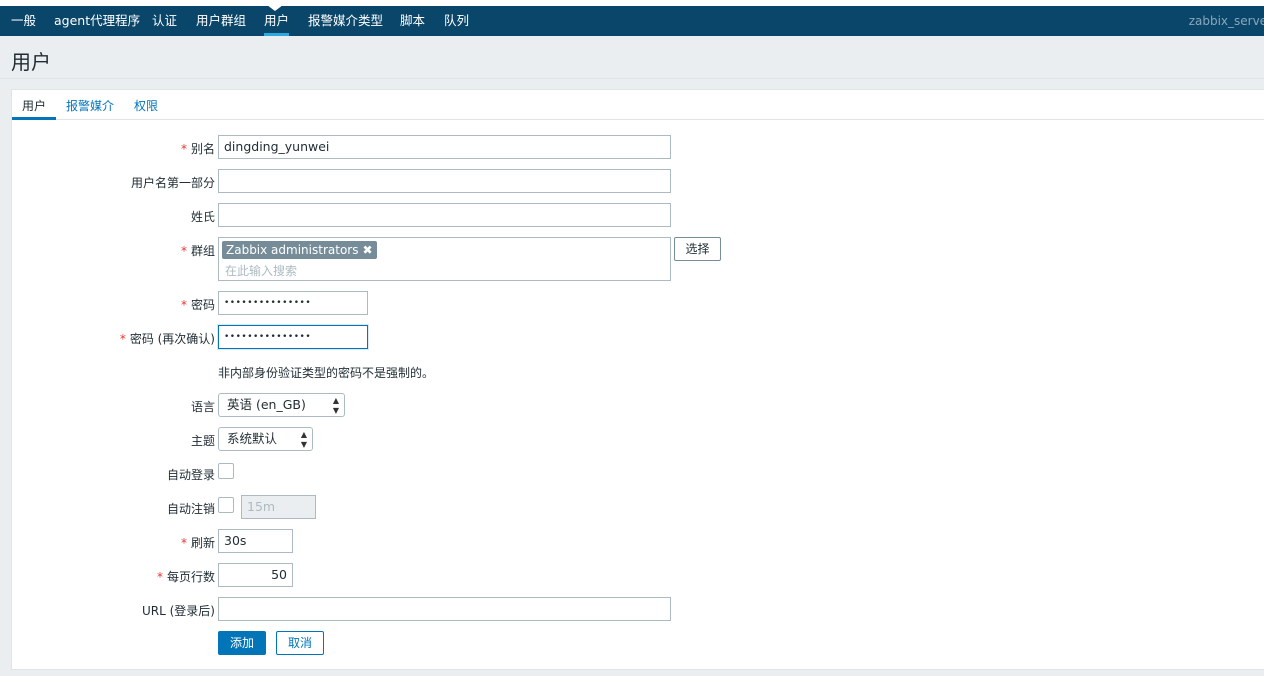 The image size is (1264, 676). Describe the element at coordinates (277, 21) in the screenshot. I see `nav-item-users: 用户` at that location.